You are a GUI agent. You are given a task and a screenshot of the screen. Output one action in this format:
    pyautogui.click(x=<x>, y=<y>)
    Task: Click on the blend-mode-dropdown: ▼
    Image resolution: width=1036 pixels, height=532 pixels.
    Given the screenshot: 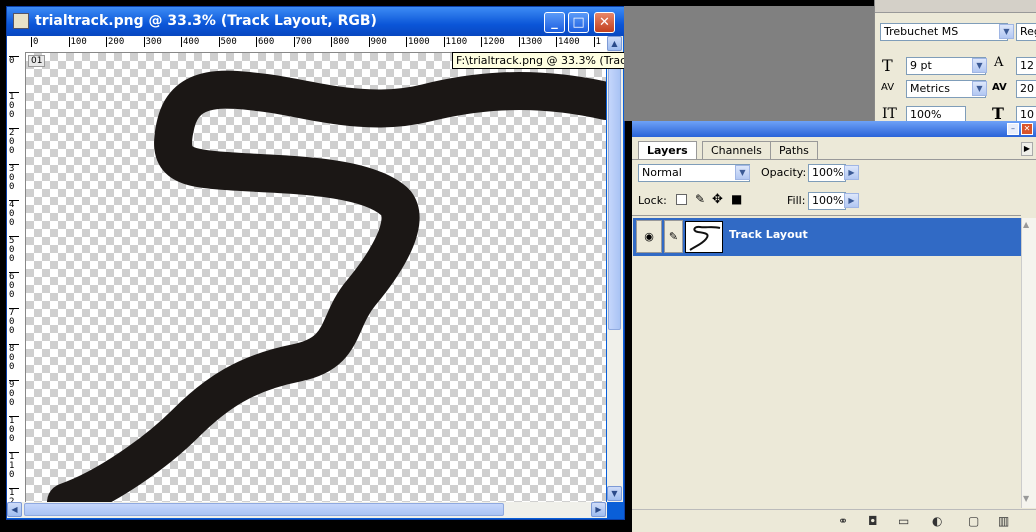 What is the action you would take?
    pyautogui.click(x=742, y=172)
    